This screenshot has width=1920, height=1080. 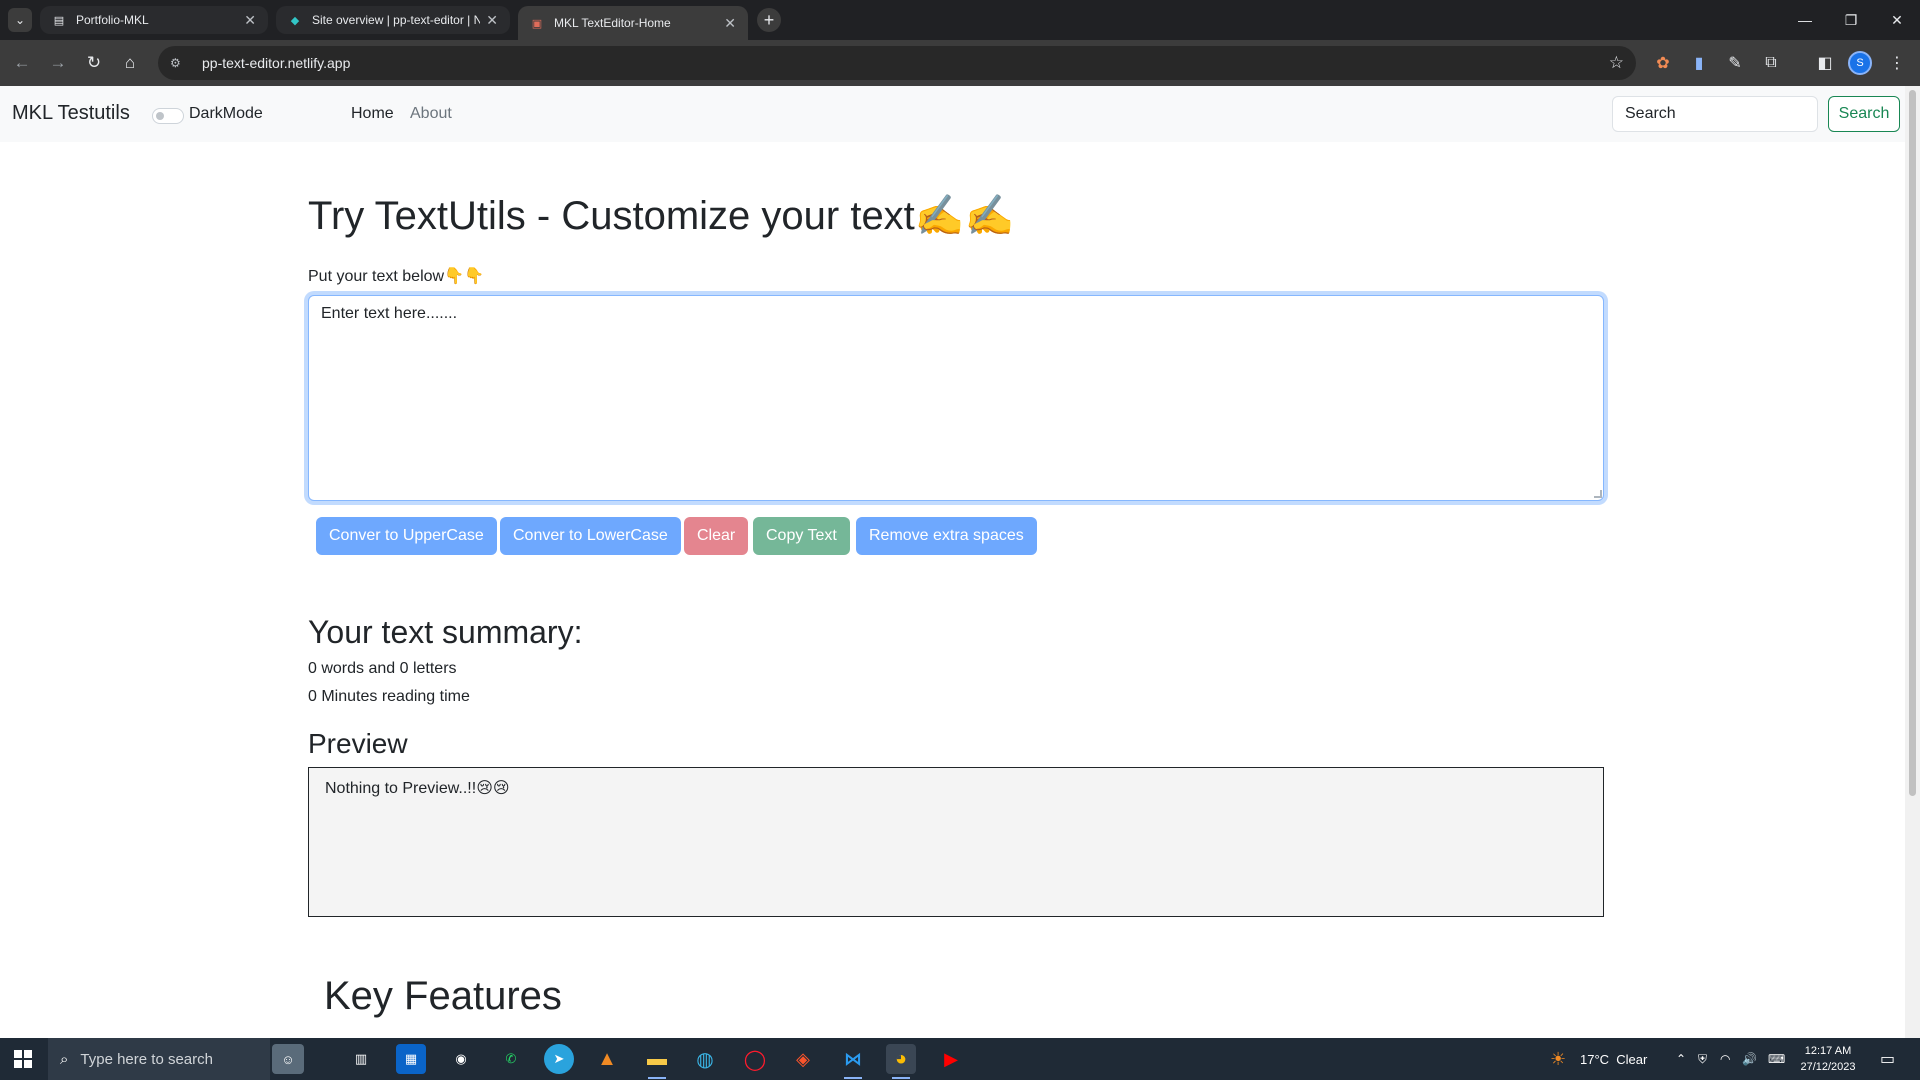 I want to click on menu-icon: ⋮, so click(x=1897, y=63).